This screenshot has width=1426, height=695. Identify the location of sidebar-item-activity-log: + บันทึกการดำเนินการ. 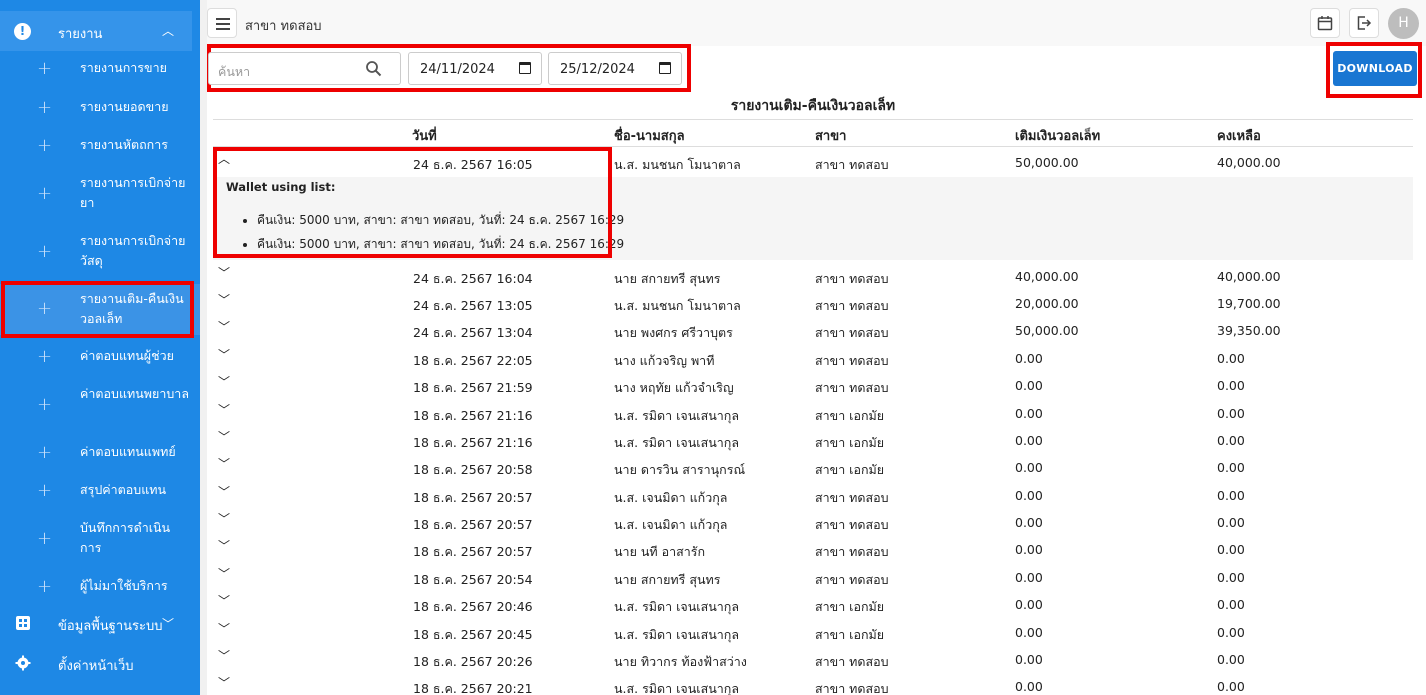
(100, 539).